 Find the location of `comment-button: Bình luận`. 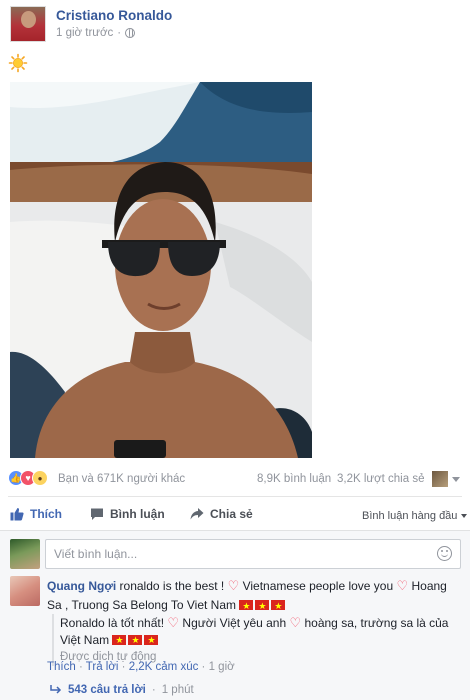

comment-button: Bình luận is located at coordinates (127, 514).